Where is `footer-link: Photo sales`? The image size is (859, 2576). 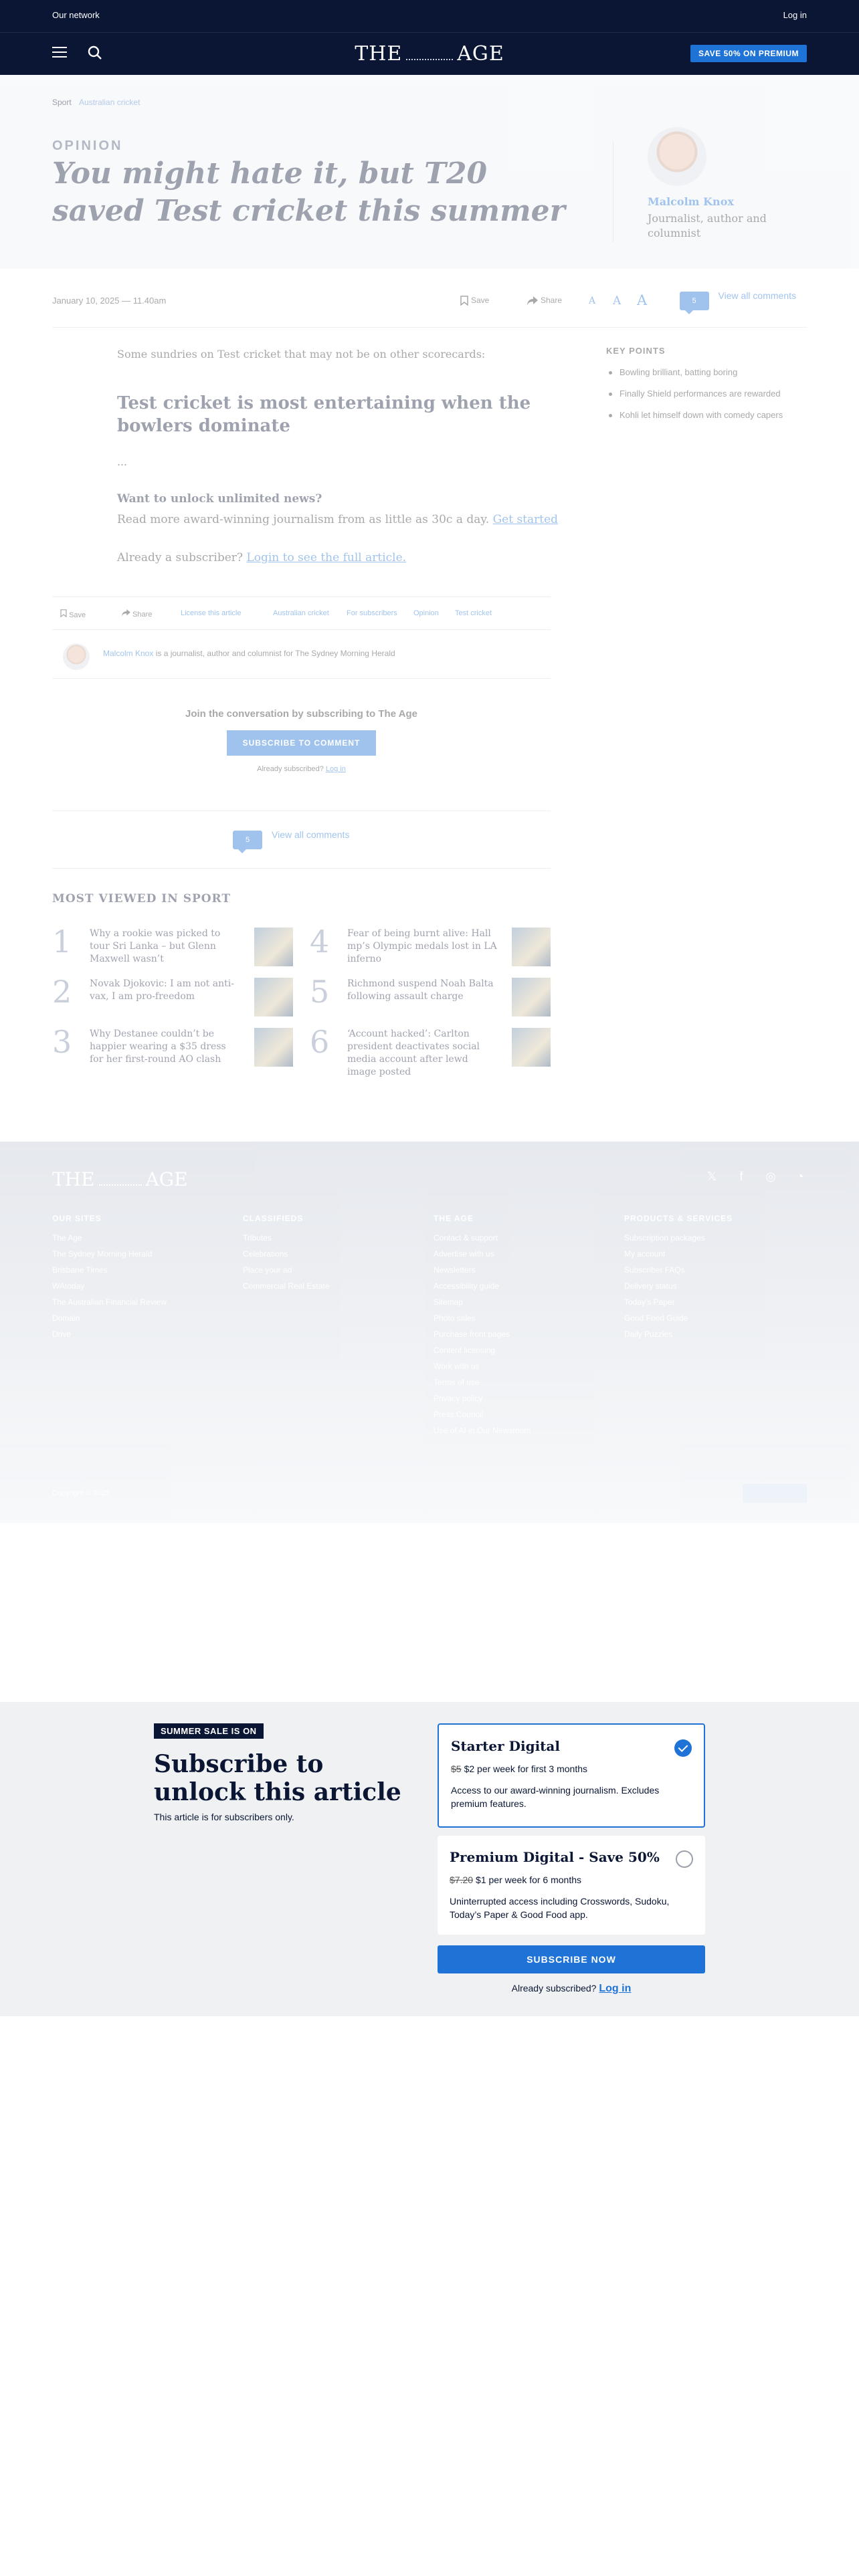 footer-link: Photo sales is located at coordinates (524, 1318).